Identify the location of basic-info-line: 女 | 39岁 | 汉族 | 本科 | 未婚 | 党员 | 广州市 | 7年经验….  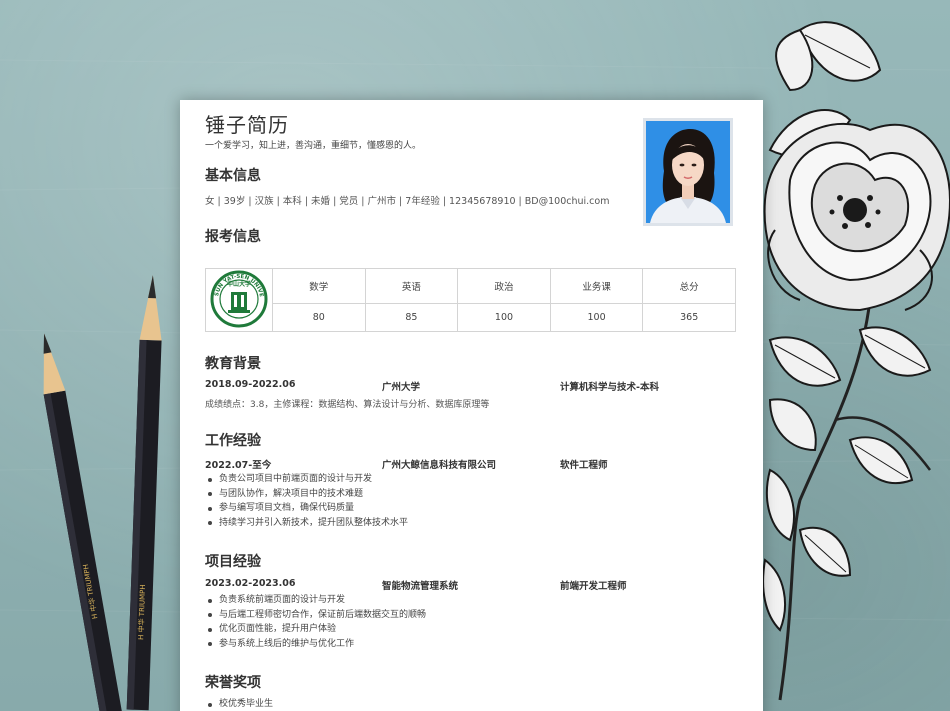
(407, 201).